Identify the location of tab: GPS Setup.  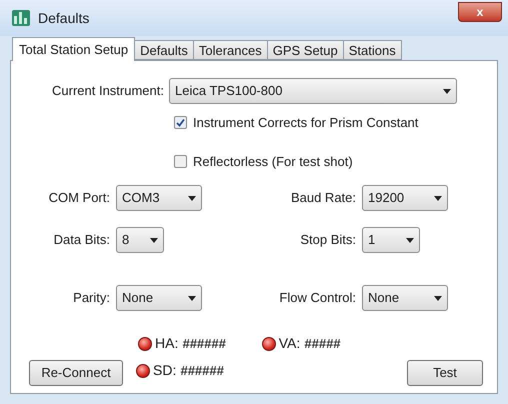
(305, 50).